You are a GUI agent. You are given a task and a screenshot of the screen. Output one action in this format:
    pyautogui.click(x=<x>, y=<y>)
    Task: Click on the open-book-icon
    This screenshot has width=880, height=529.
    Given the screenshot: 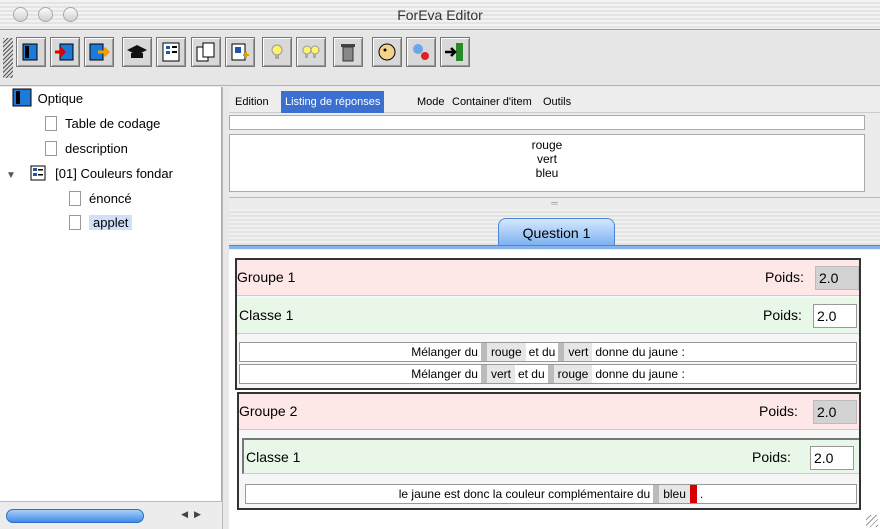 What is the action you would take?
    pyautogui.click(x=30, y=52)
    